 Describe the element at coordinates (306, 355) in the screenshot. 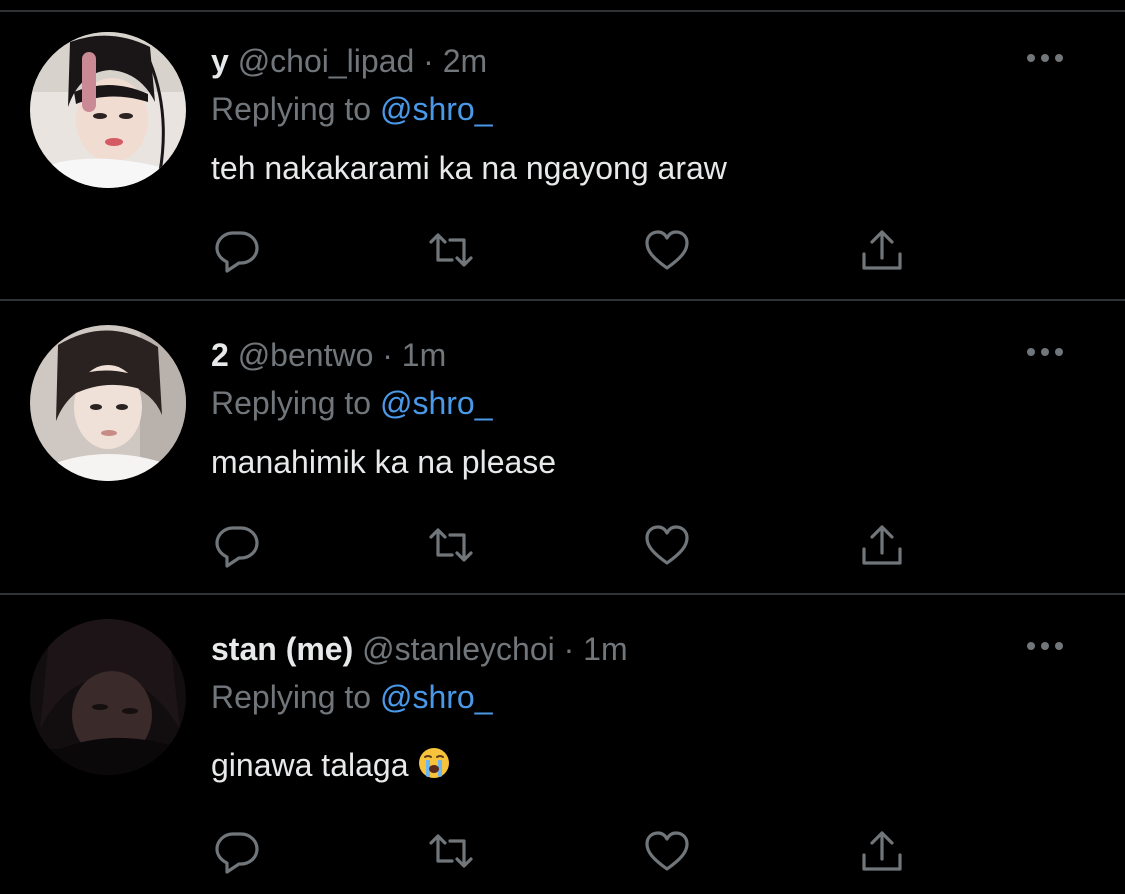

I see `user-handle: @bentwo` at that location.